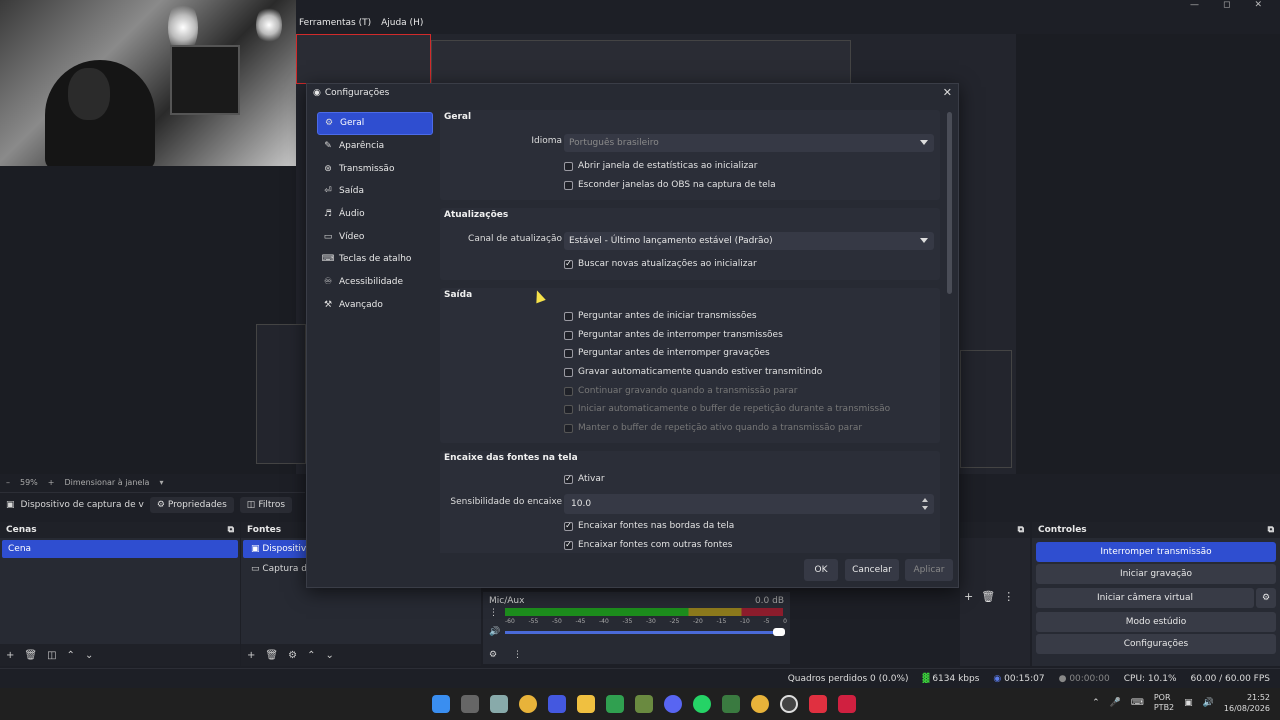 Image resolution: width=1280 pixels, height=720 pixels. I want to click on mixer-menu-icon: ⋮, so click(517, 655).